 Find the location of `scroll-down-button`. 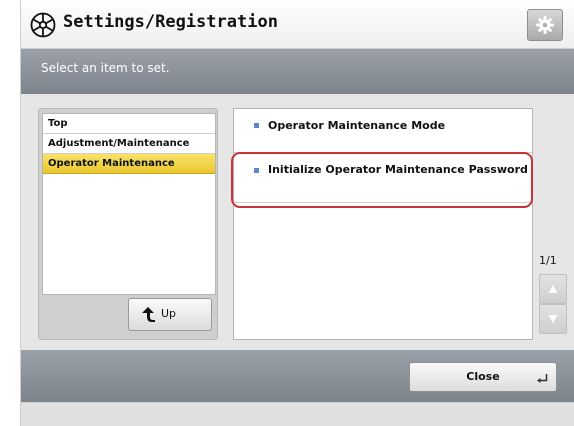

scroll-down-button is located at coordinates (553, 319).